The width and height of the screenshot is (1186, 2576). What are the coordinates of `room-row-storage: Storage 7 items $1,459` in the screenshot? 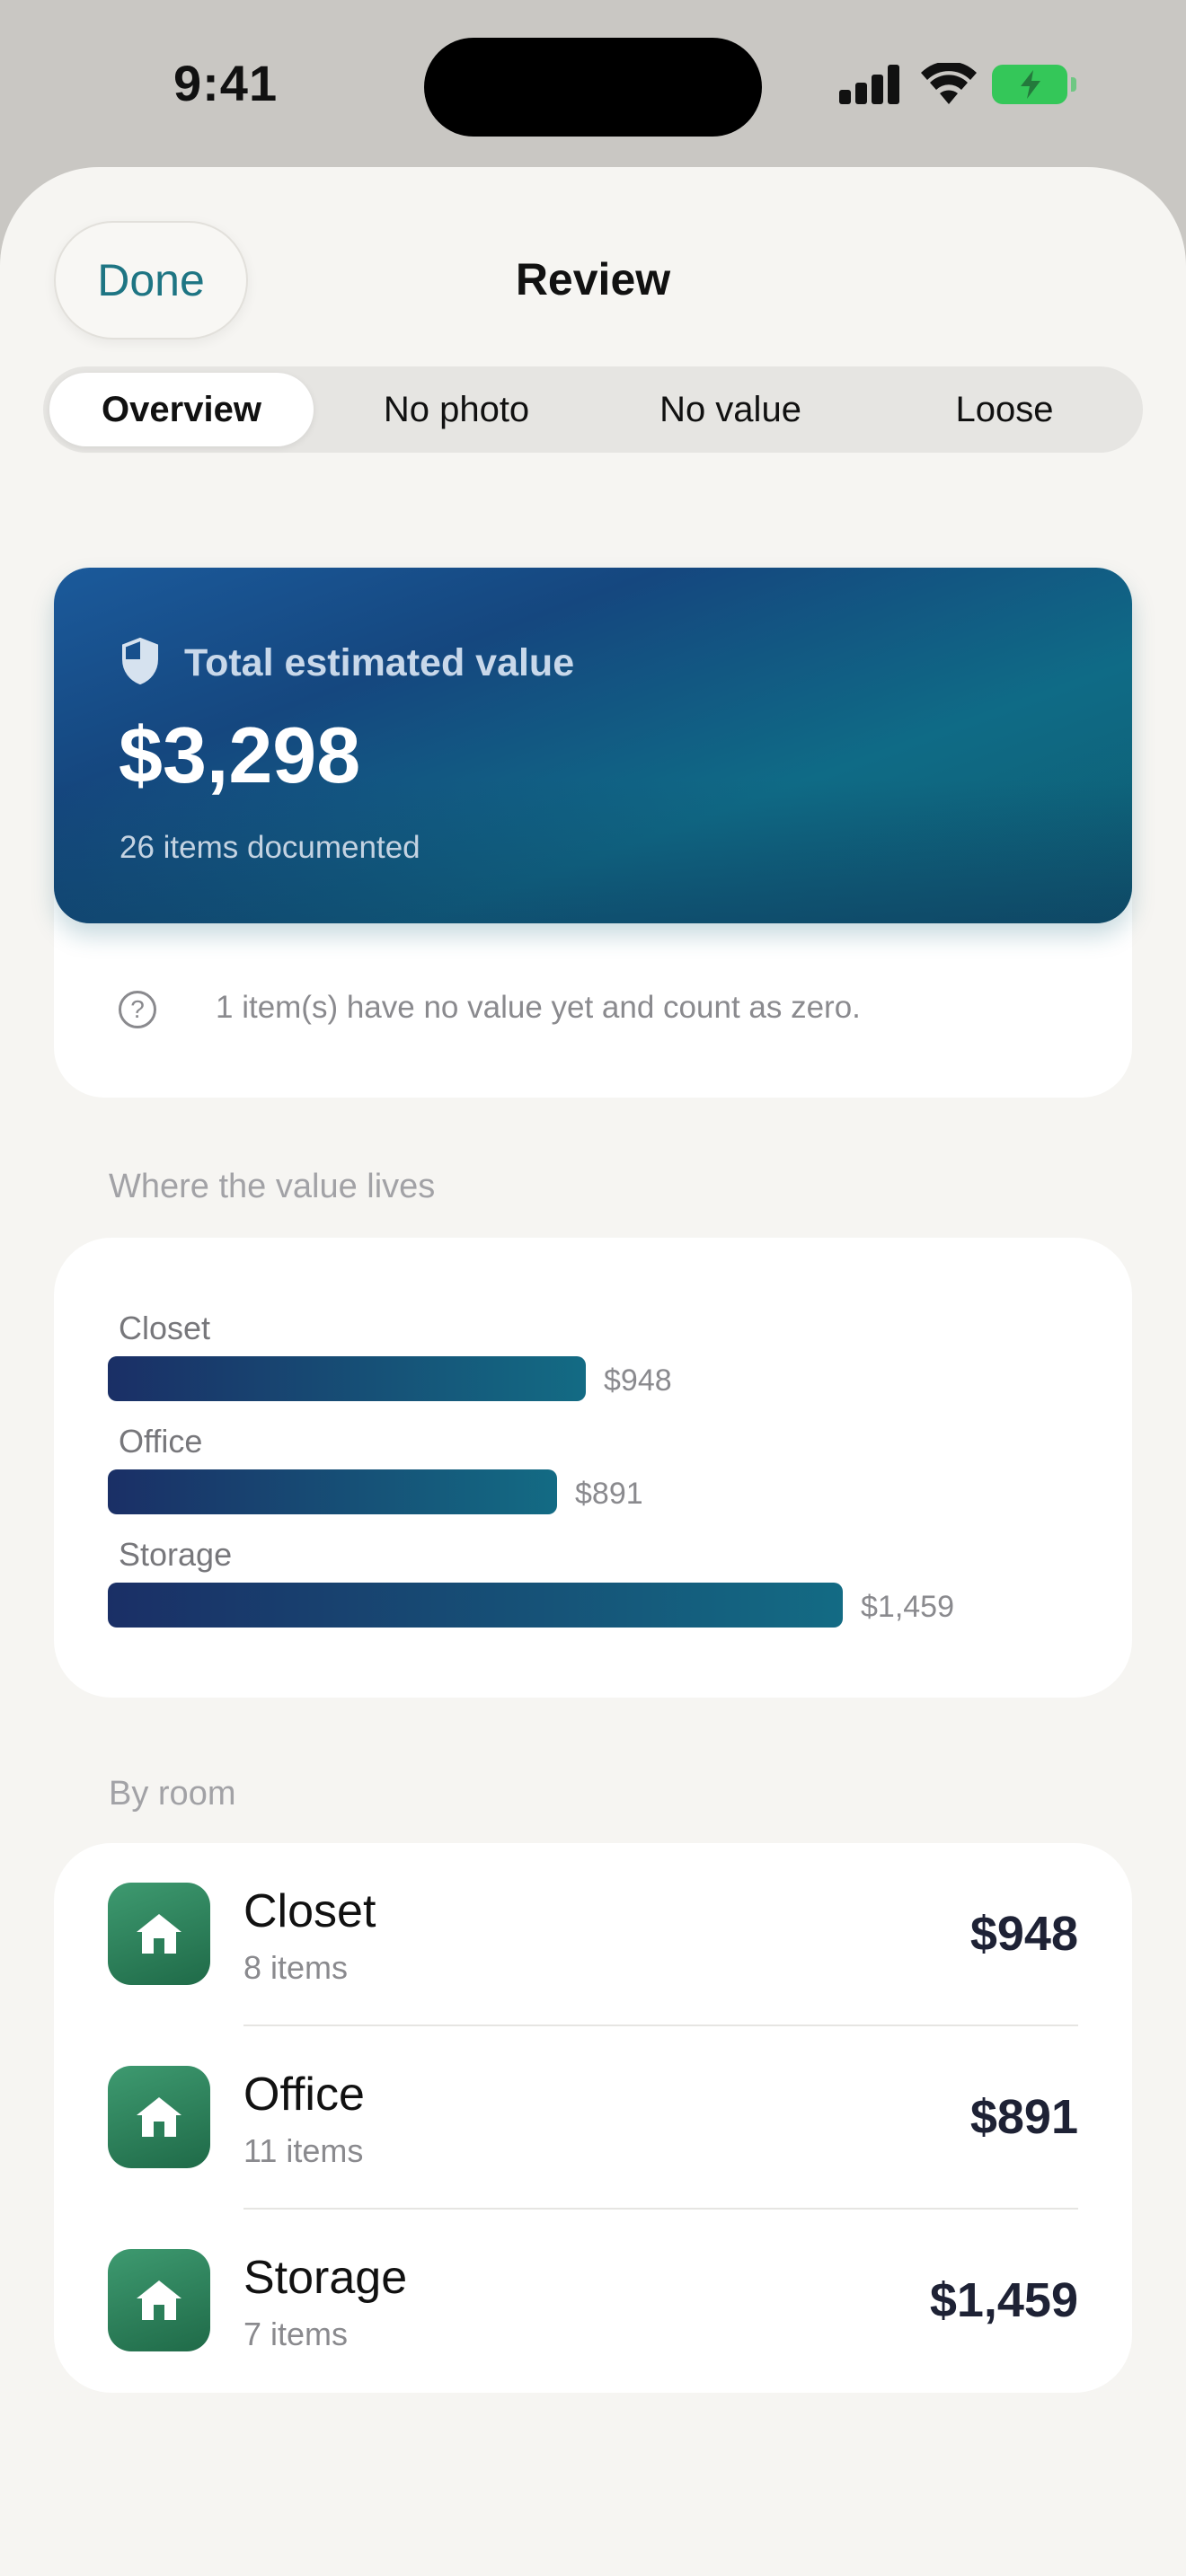 It's located at (593, 2301).